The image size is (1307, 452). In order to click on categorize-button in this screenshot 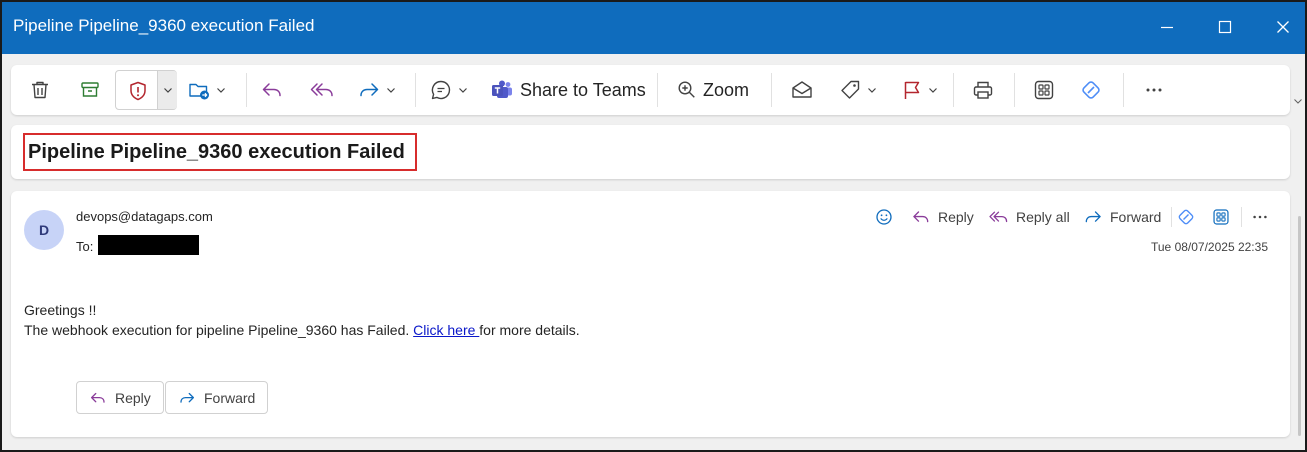, I will do `click(857, 90)`.